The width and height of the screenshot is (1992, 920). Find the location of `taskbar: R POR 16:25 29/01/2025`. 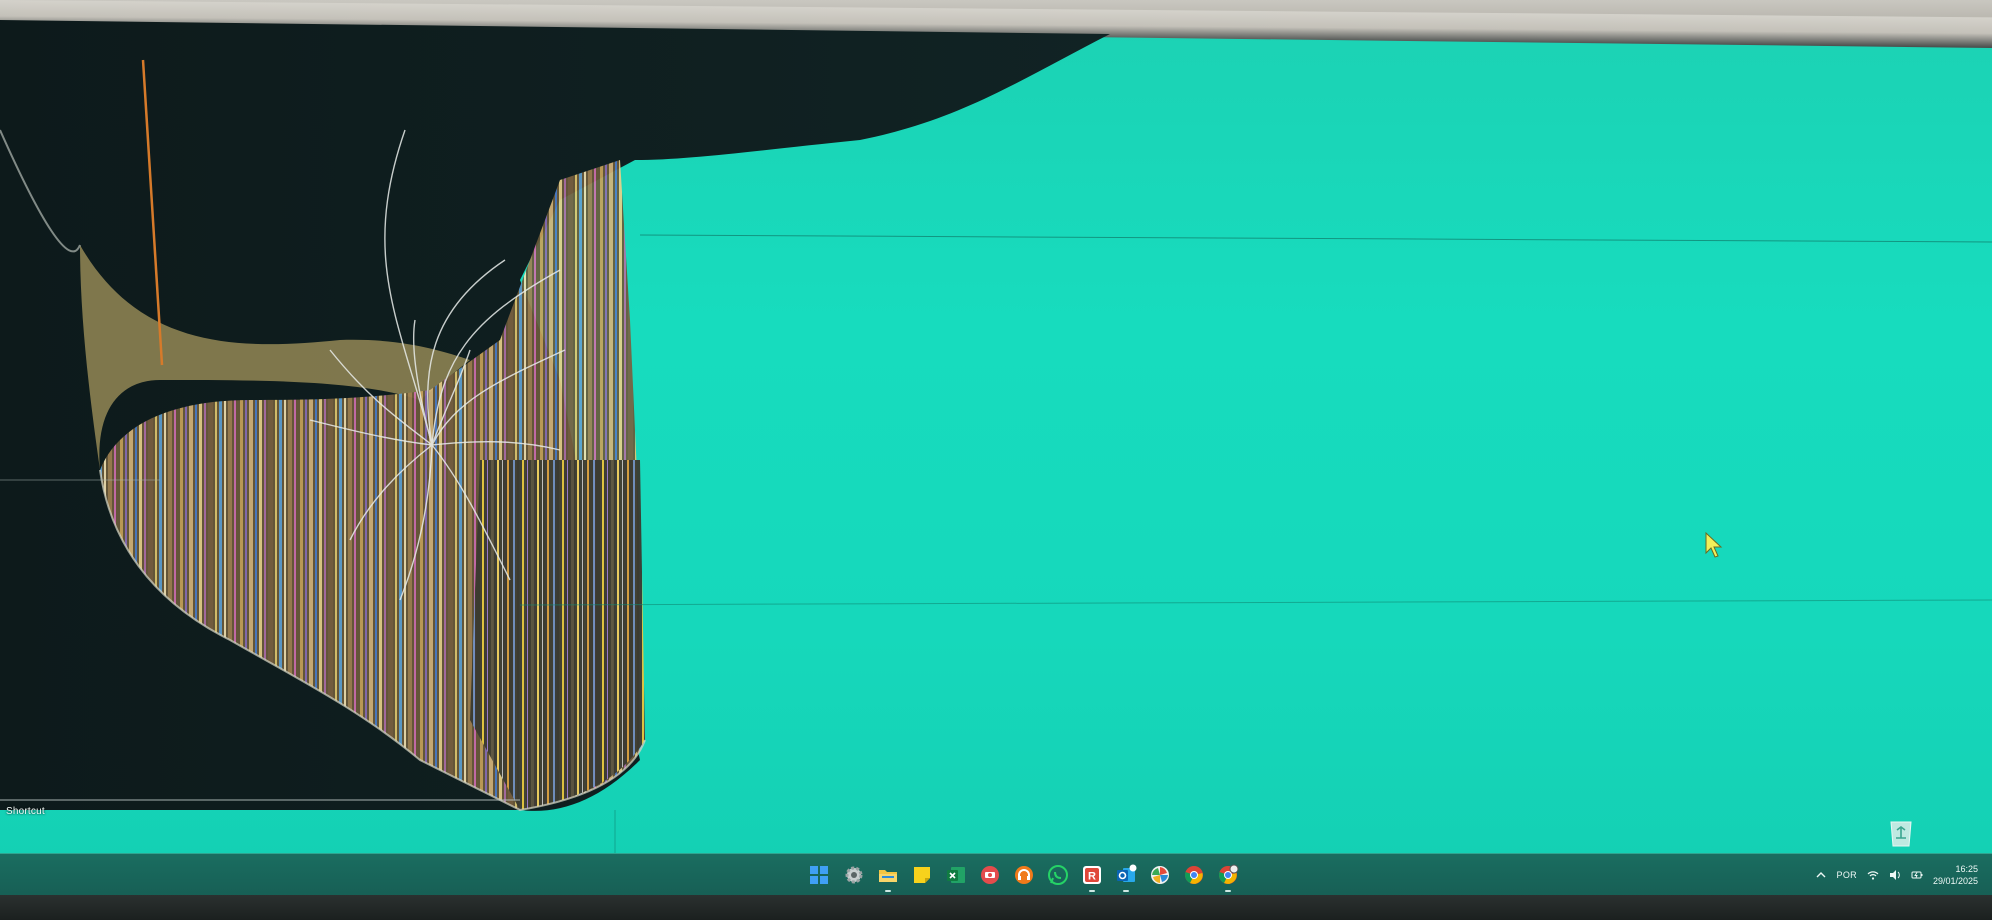

taskbar: R POR 16:25 29/01/2025 is located at coordinates (996, 874).